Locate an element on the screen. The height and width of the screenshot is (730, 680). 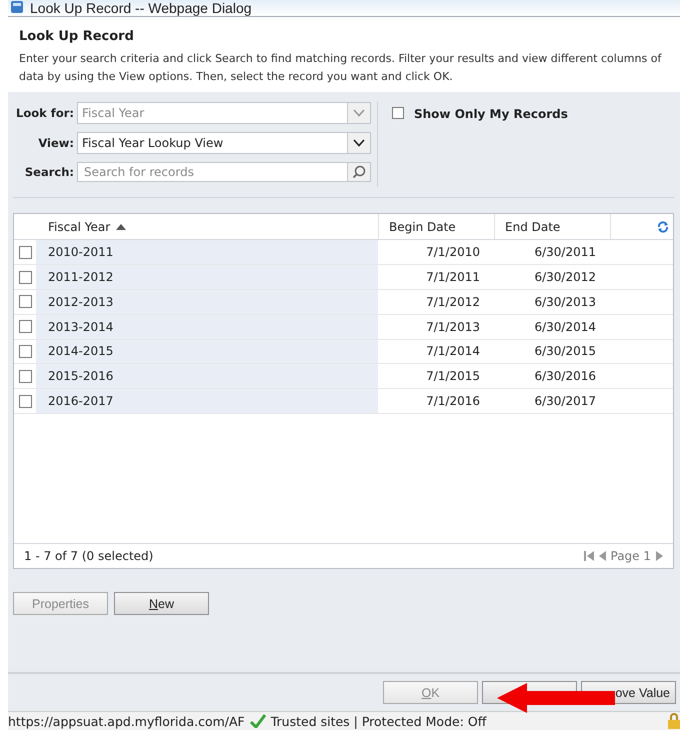
page-number: Page 1 is located at coordinates (630, 556).